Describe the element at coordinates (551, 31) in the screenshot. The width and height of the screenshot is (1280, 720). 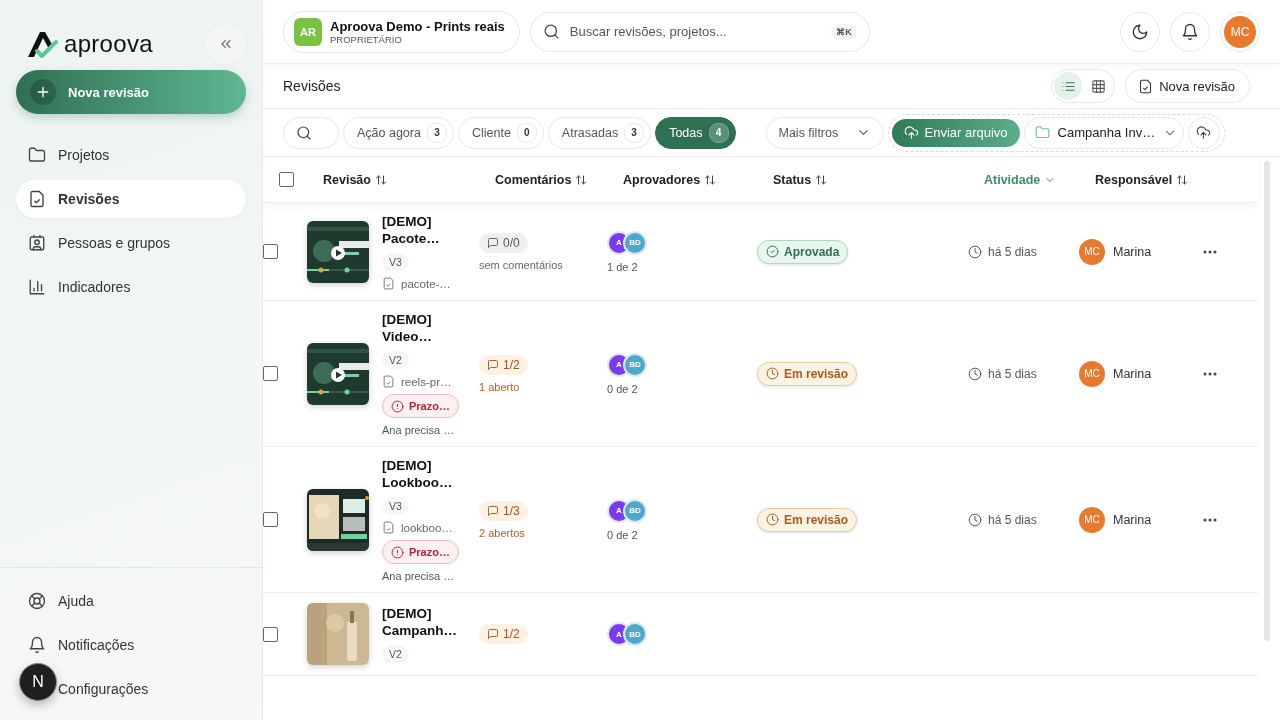
I see `search-icon` at that location.